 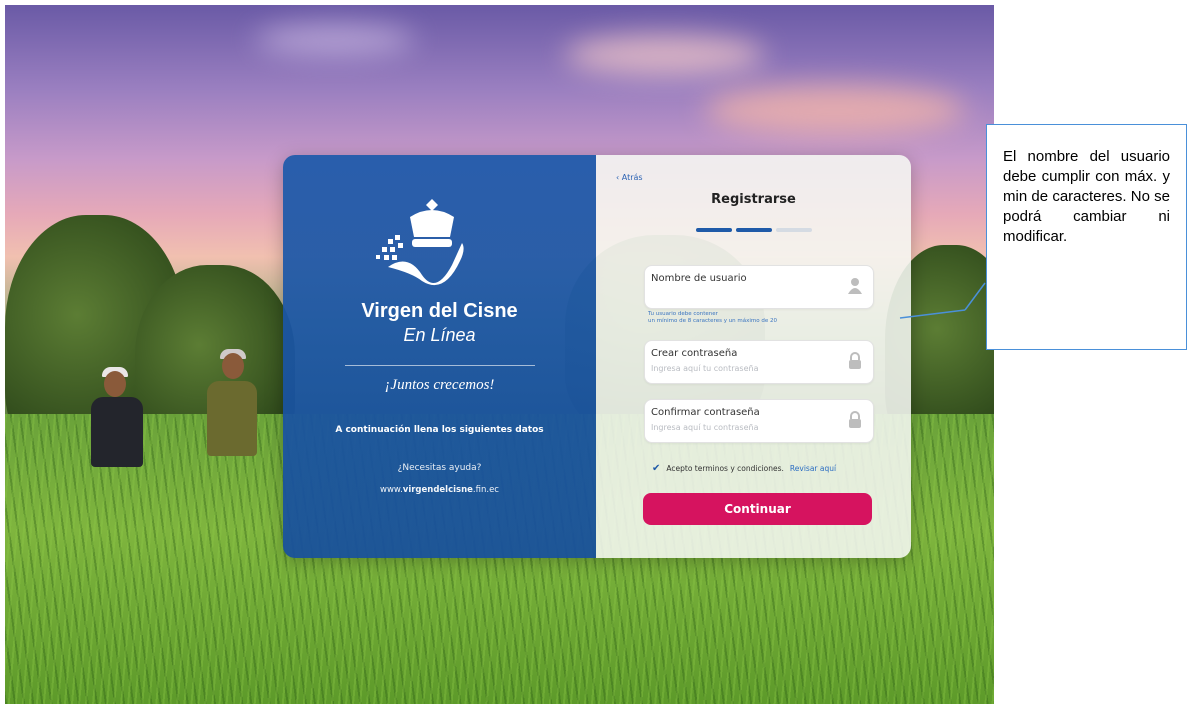 What do you see at coordinates (420, 242) in the screenshot?
I see `logo-icon` at bounding box center [420, 242].